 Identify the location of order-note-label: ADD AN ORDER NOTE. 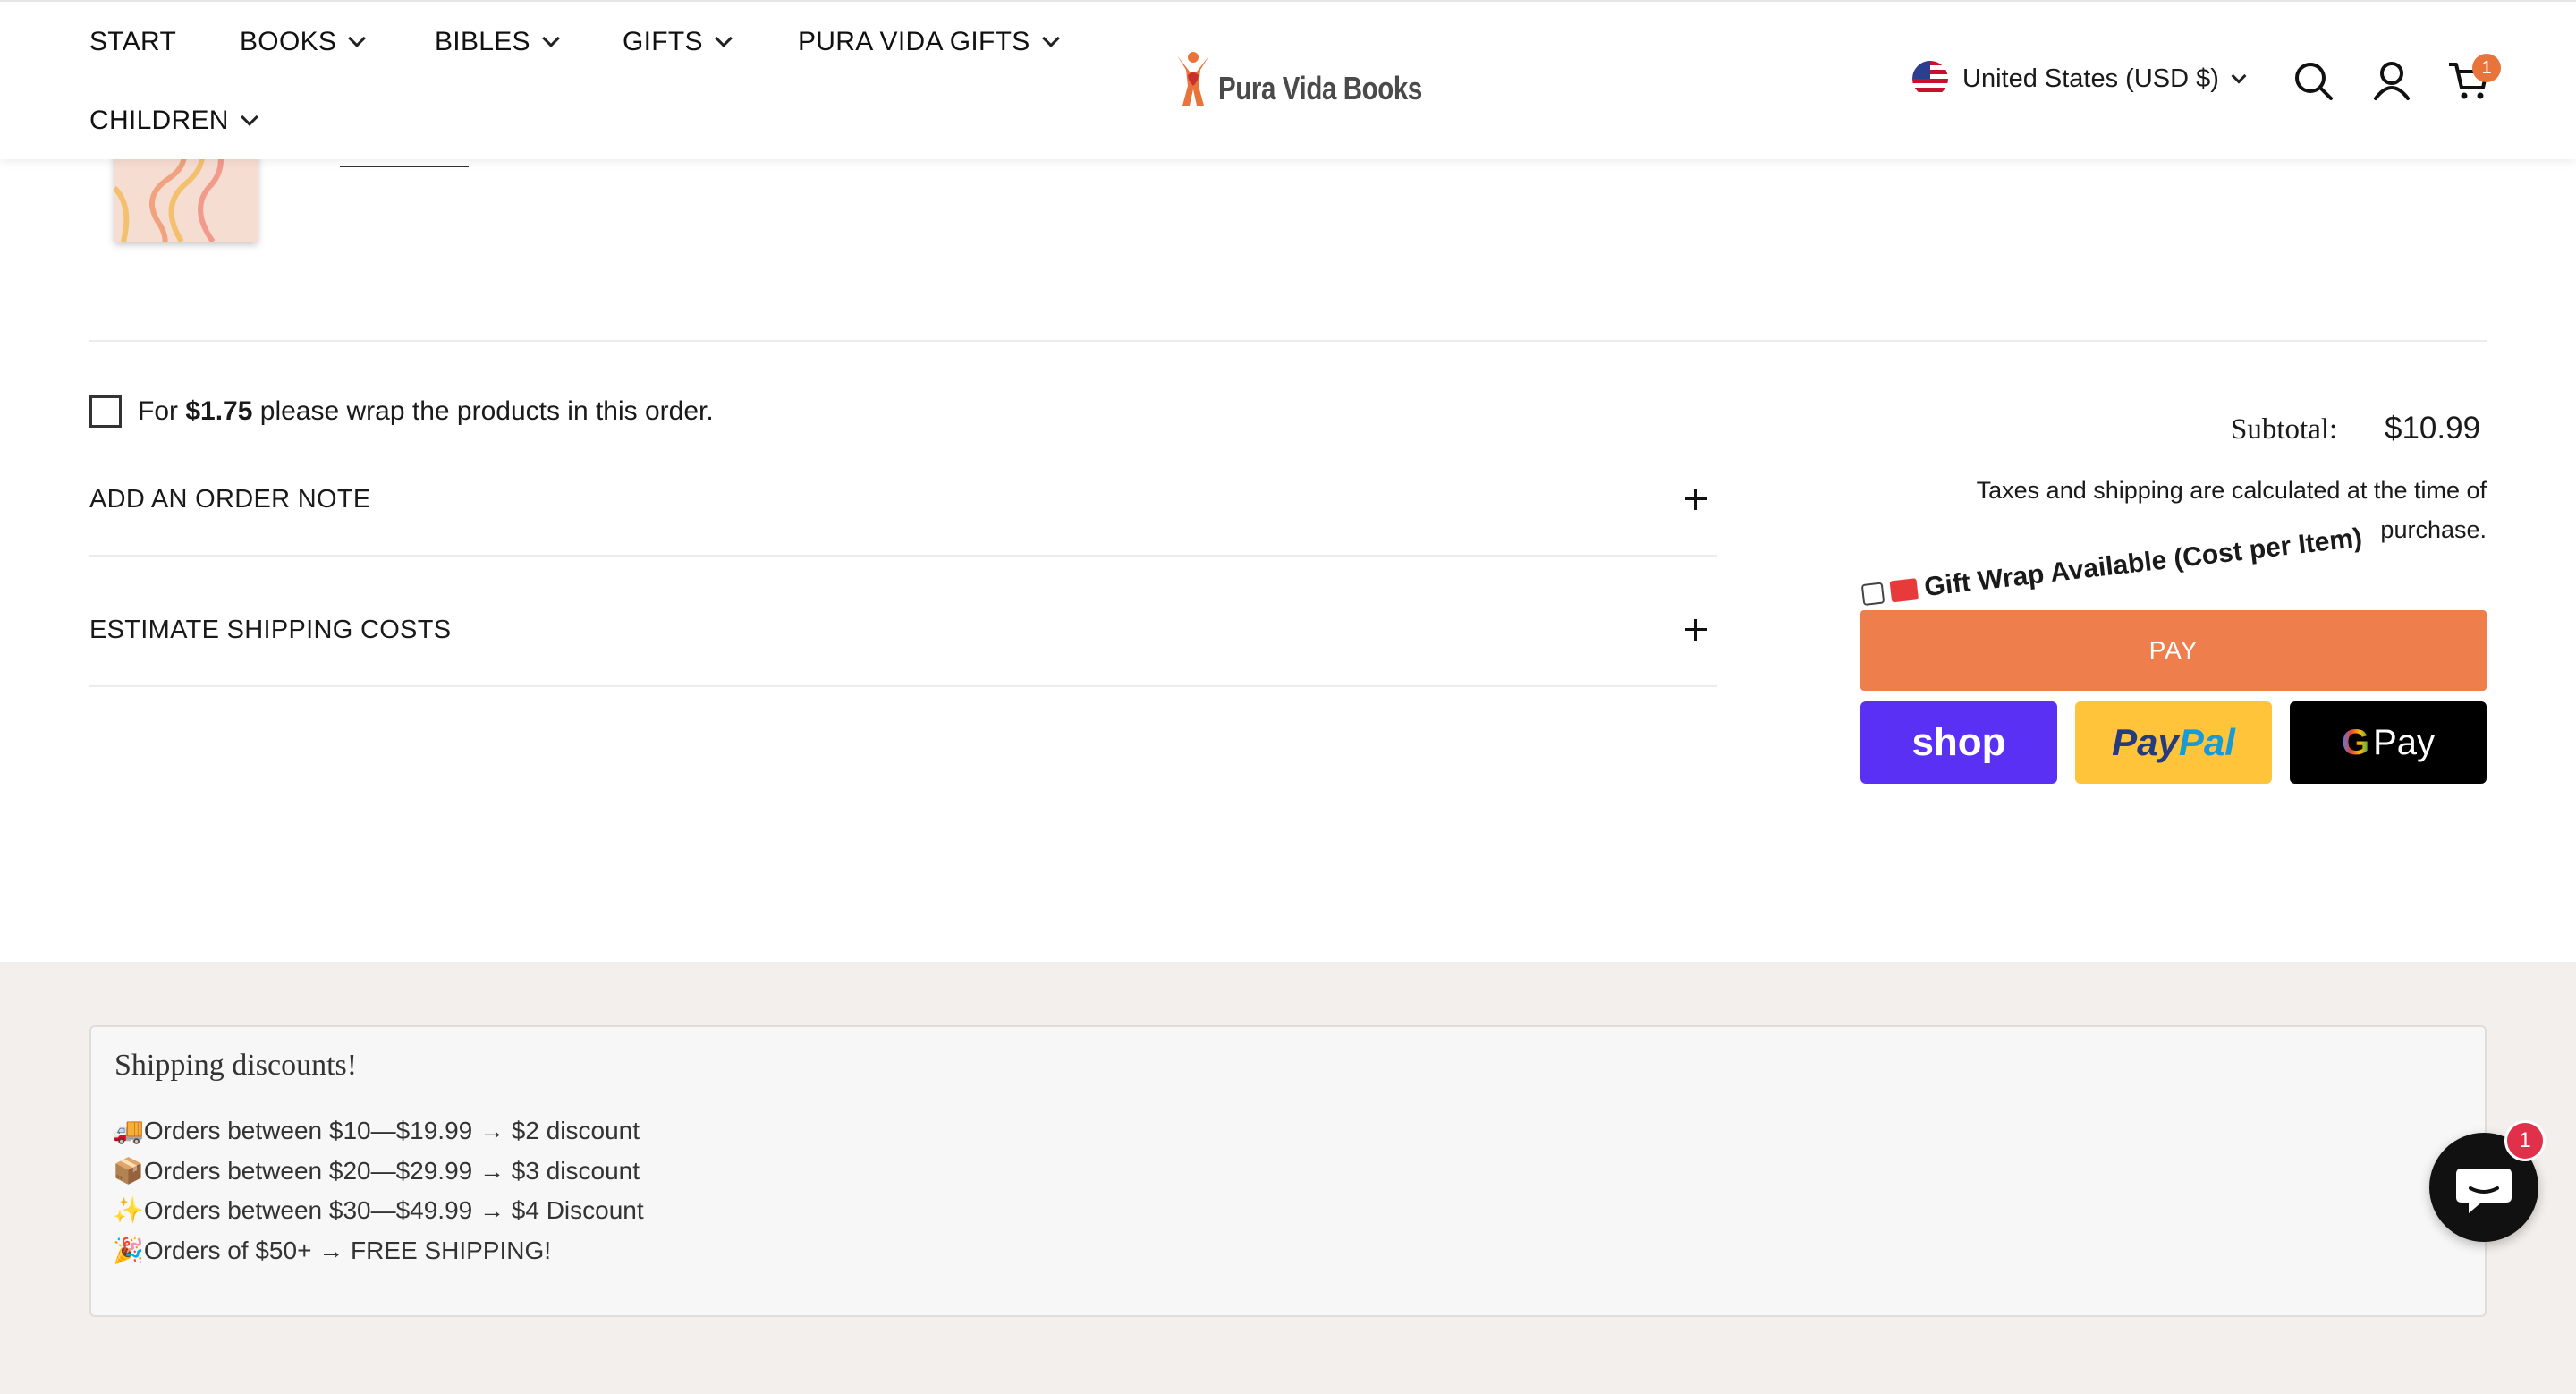
(230, 499).